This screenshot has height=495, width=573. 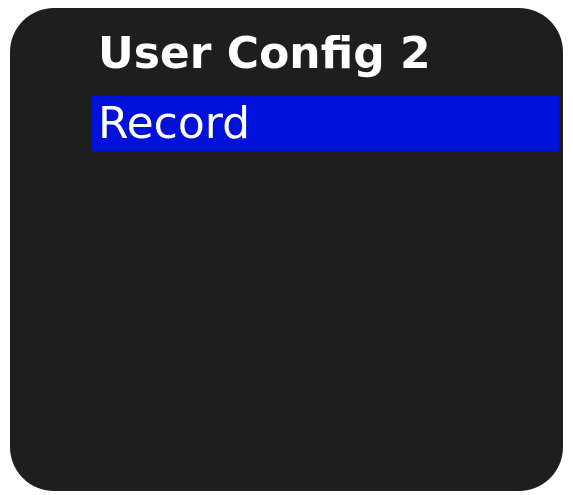 What do you see at coordinates (264, 53) in the screenshot?
I see `menu-title: User Config 2` at bounding box center [264, 53].